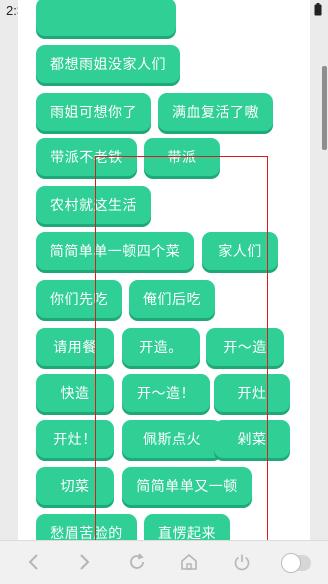 The width and height of the screenshot is (328, 584). What do you see at coordinates (79, 299) in the screenshot?
I see `chip-nimen-xianchi: 你们先吃` at bounding box center [79, 299].